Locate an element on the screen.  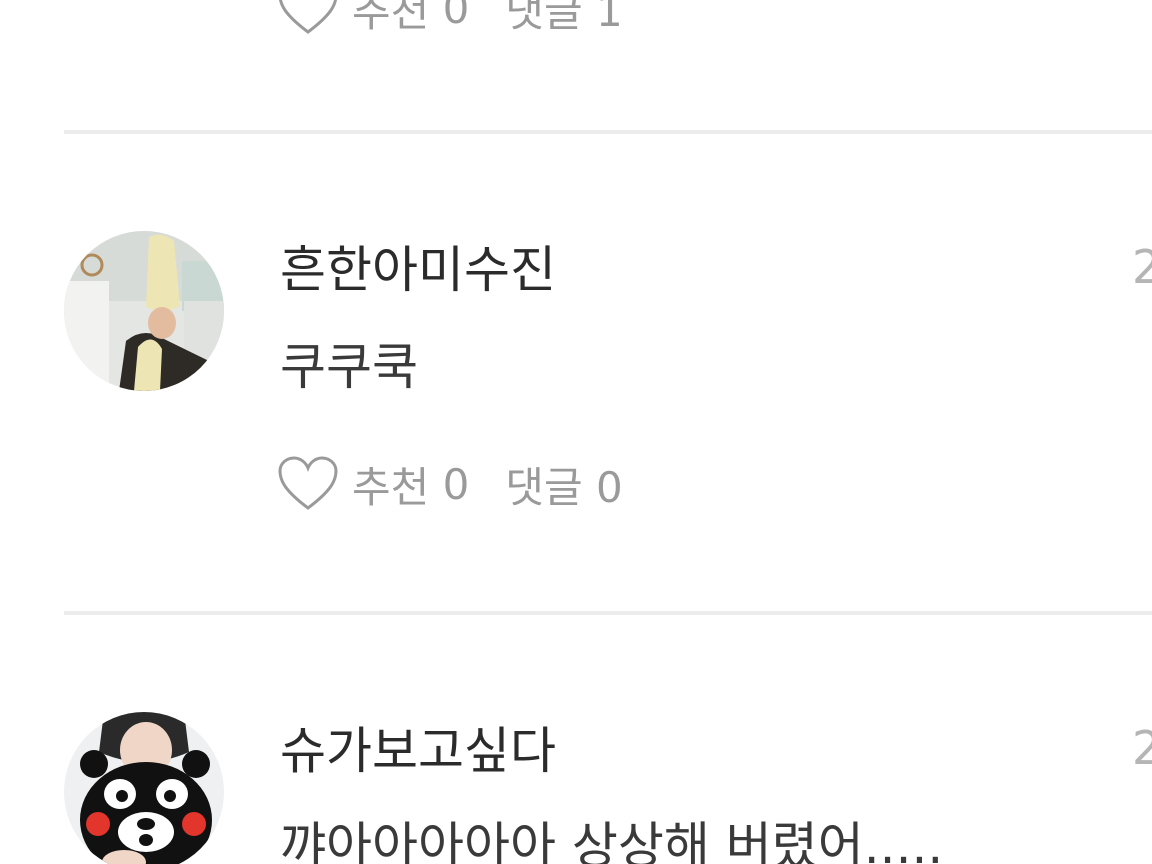
banana-costume-photo is located at coordinates (144, 311).